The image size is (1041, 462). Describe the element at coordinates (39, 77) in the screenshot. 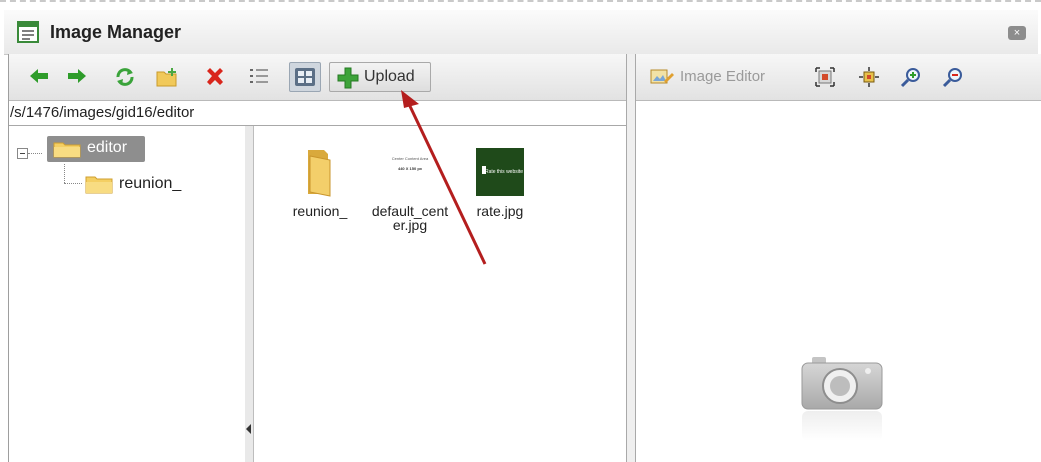

I see `back-arrow-icon` at that location.